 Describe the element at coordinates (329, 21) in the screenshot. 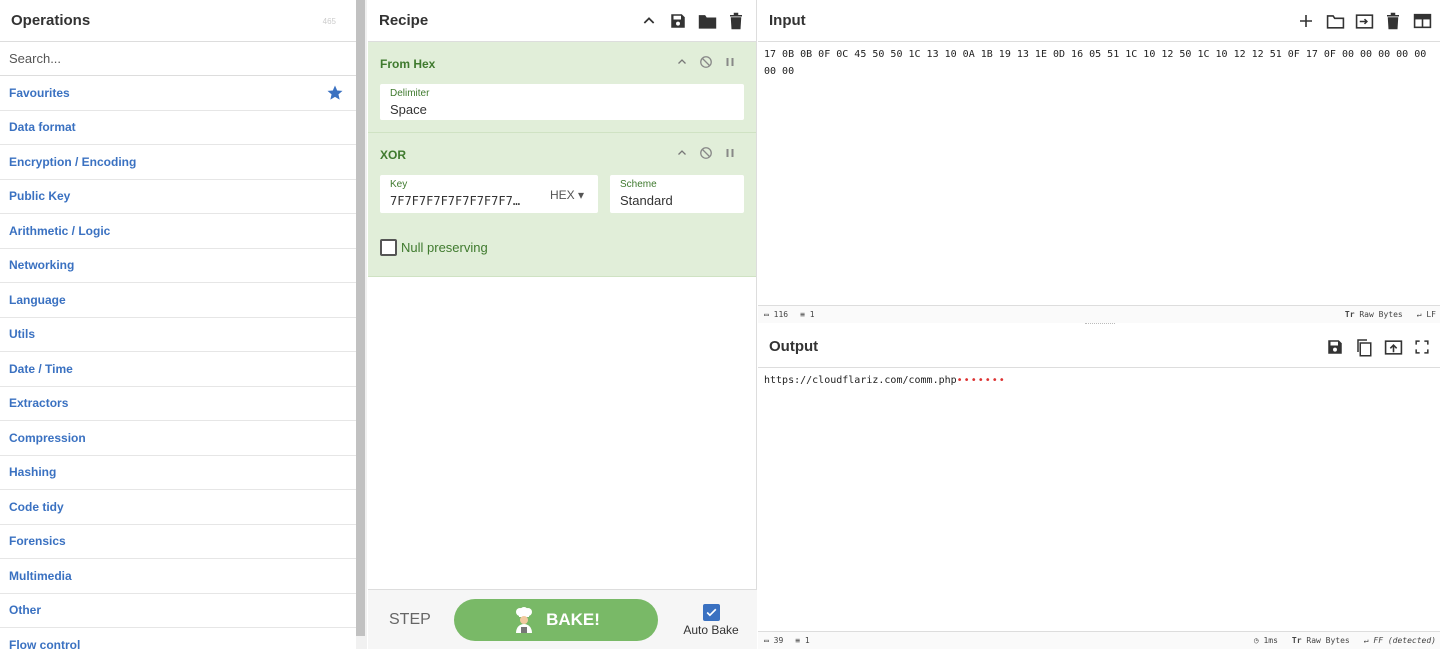

I see `operations-count: 465` at that location.